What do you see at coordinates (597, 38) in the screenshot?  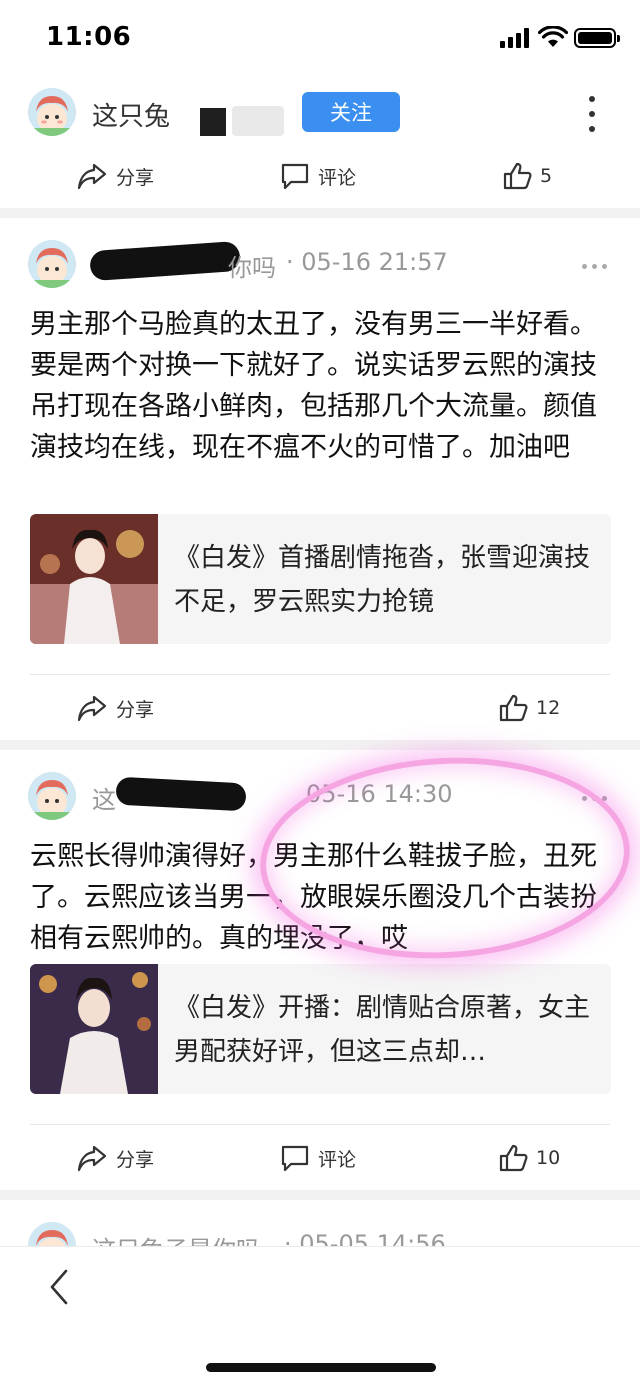 I see `battery-icon` at bounding box center [597, 38].